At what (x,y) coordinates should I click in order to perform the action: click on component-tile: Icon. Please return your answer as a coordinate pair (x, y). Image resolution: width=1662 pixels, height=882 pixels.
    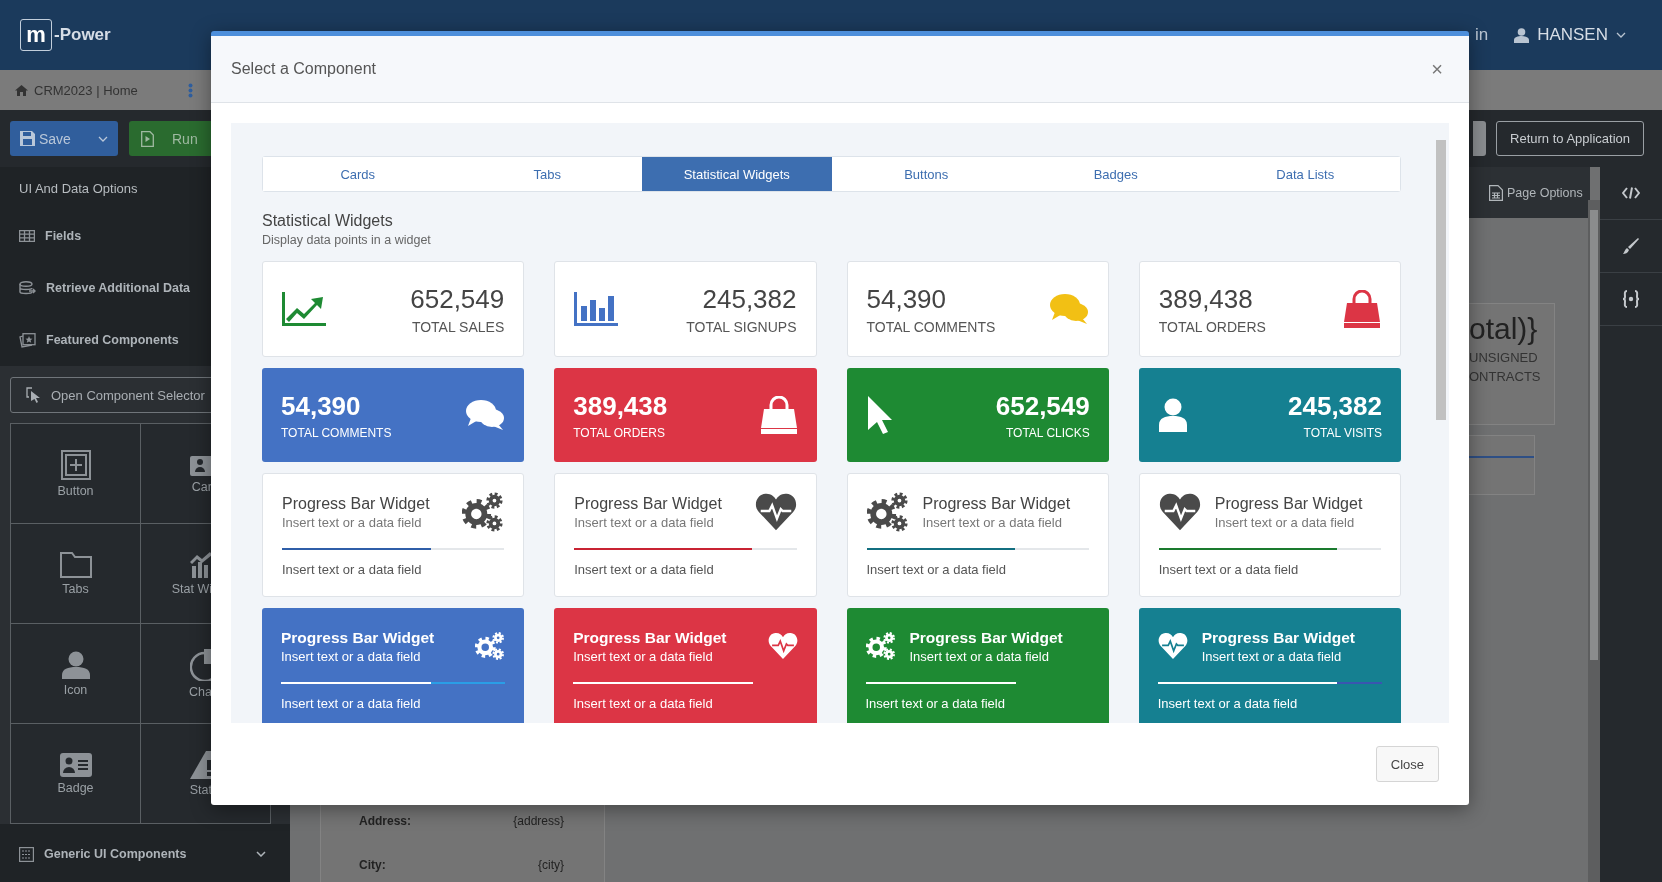
    Looking at the image, I should click on (76, 674).